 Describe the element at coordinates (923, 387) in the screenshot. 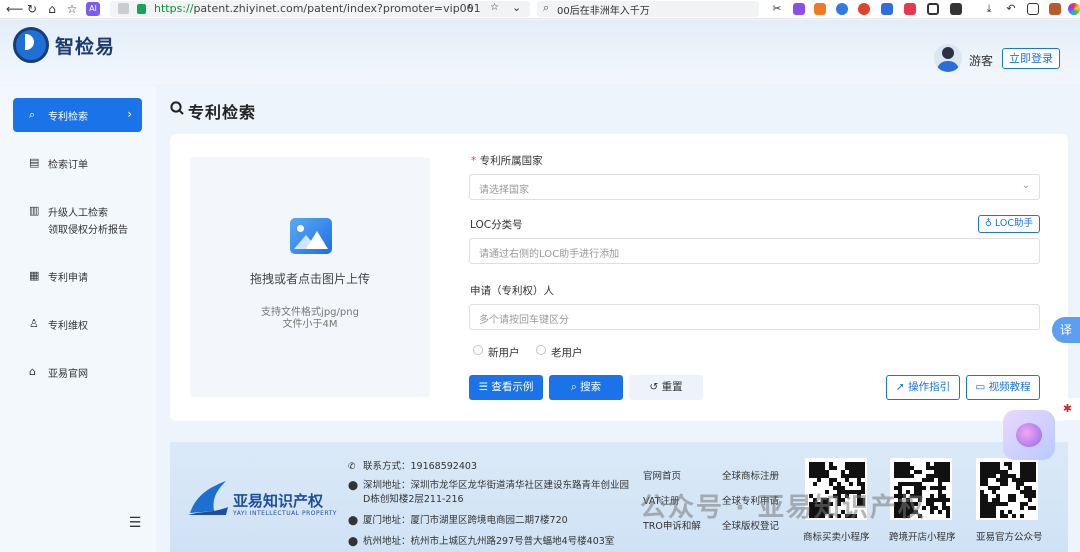

I see `guide-button: ➚ 操作指引` at that location.